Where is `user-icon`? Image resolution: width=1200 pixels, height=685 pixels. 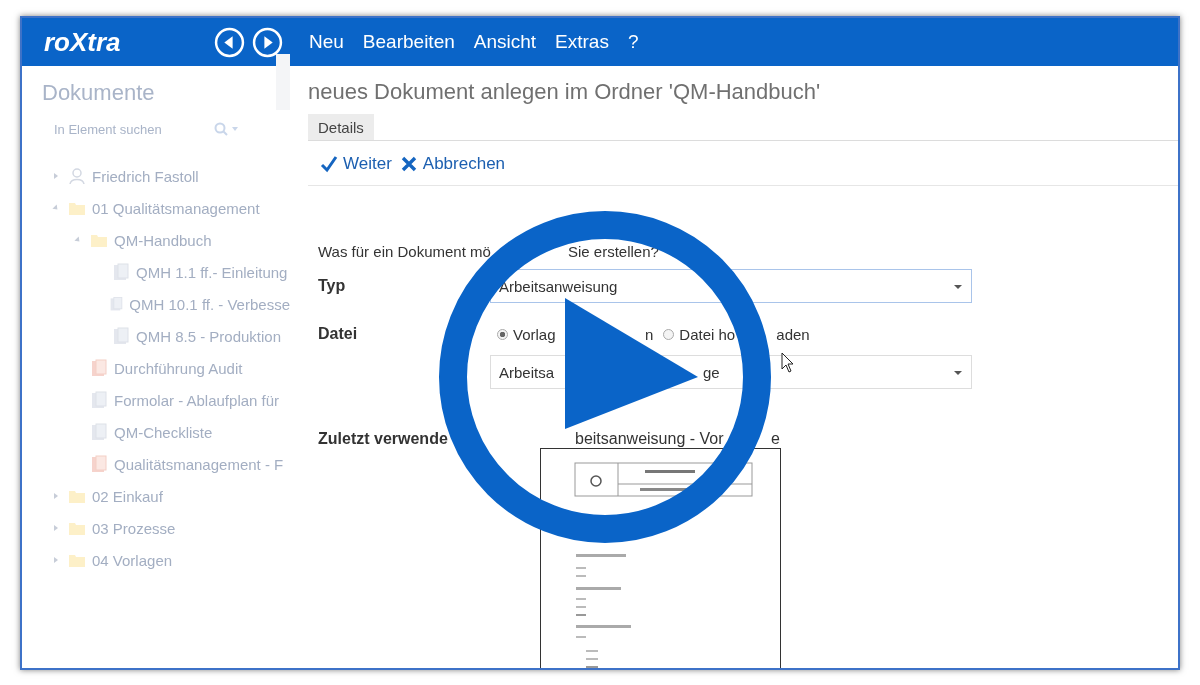
user-icon is located at coordinates (77, 176).